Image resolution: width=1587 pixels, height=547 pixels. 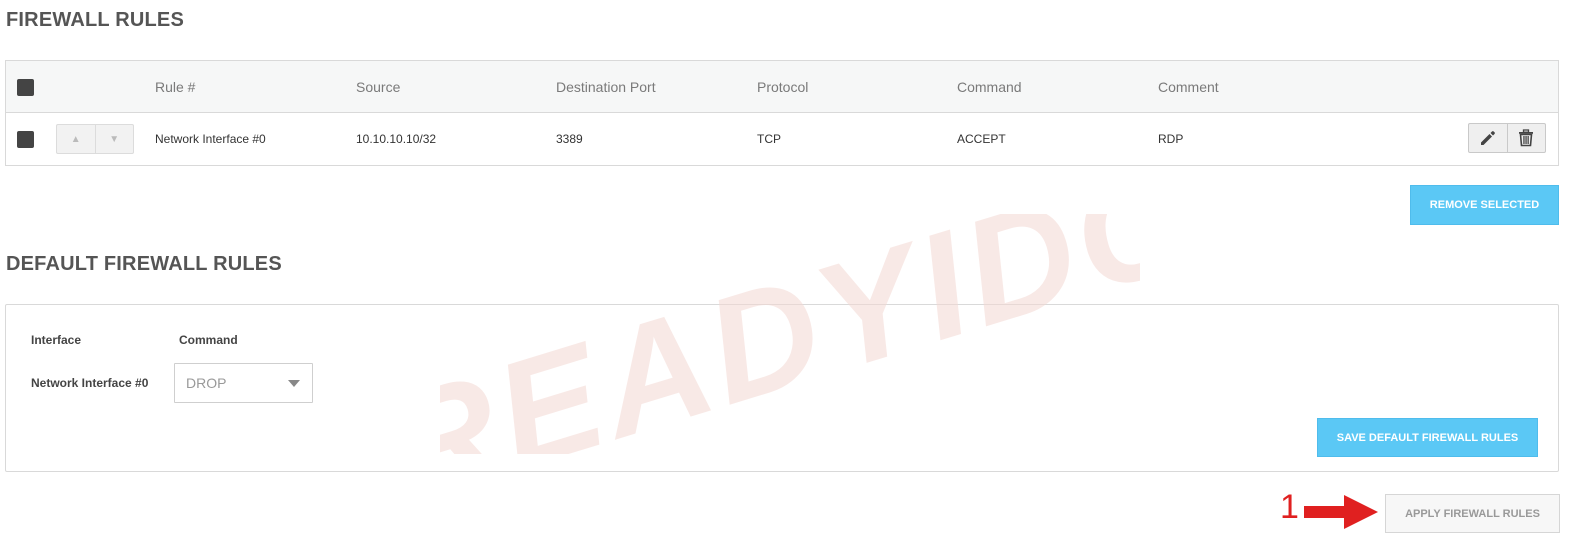 What do you see at coordinates (90, 383) in the screenshot?
I see `interface-name-label: Network Interface #0` at bounding box center [90, 383].